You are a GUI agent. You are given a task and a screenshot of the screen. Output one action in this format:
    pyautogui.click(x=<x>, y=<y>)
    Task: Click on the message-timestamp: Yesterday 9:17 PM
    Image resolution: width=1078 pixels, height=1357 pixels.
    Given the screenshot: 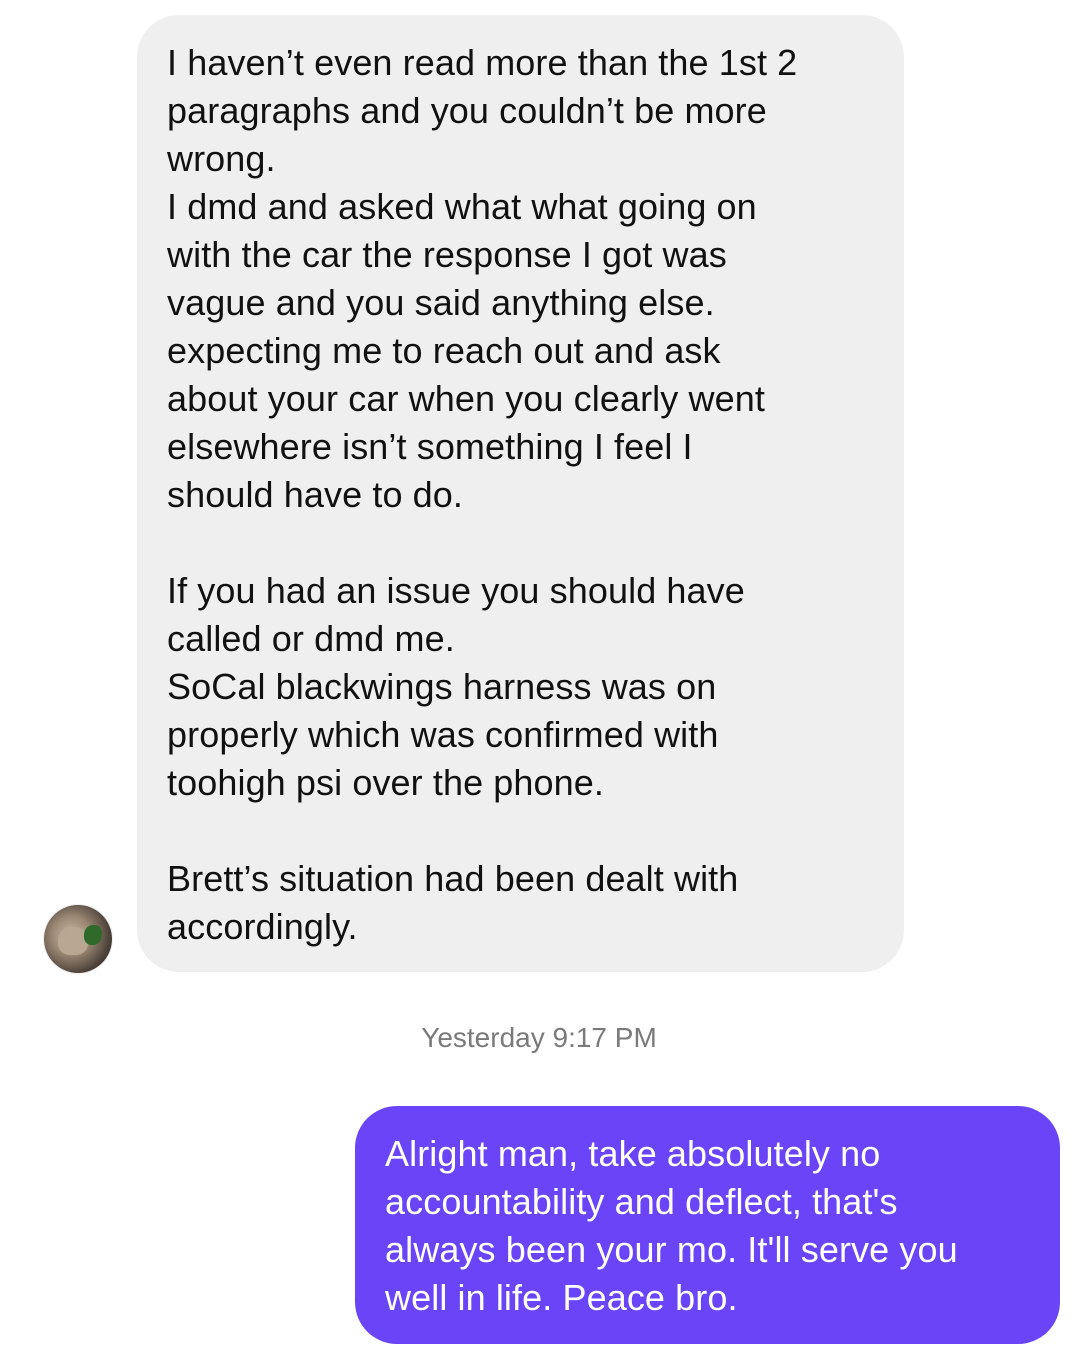 What is the action you would take?
    pyautogui.click(x=539, y=1037)
    